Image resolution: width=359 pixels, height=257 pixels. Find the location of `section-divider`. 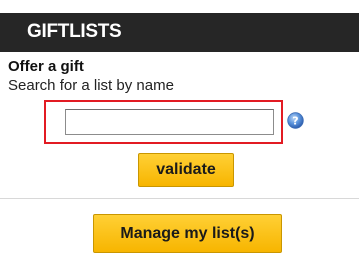

section-divider is located at coordinates (179, 198).